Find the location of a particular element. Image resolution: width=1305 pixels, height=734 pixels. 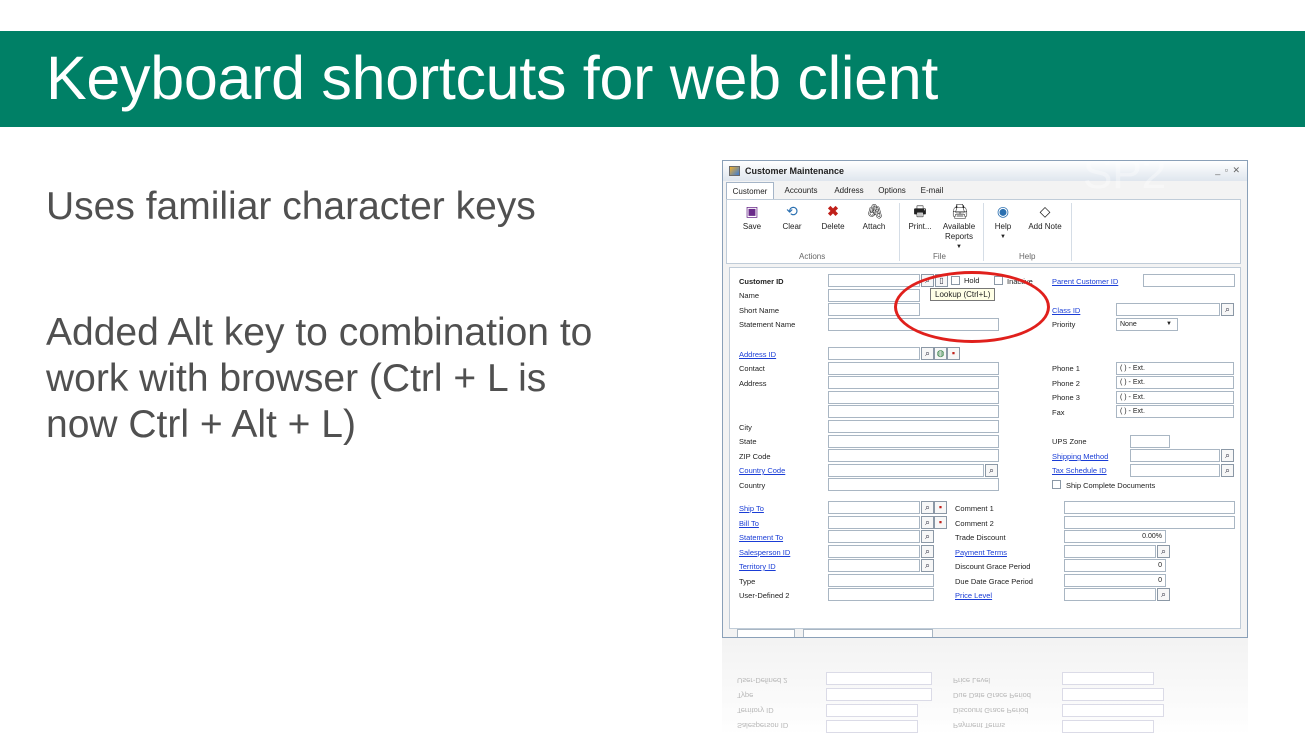

bullet-familiar-keys: Uses familiar character keys is located at coordinates (291, 206).